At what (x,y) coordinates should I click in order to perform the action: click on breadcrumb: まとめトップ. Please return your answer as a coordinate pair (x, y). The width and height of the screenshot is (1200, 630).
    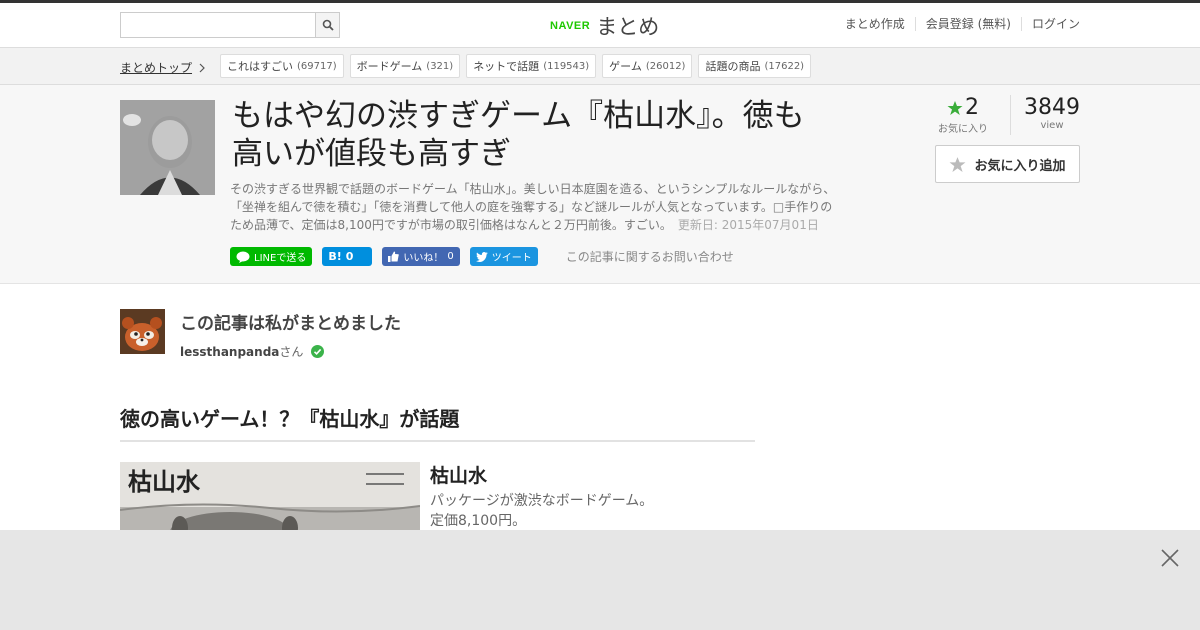
    Looking at the image, I should click on (163, 67).